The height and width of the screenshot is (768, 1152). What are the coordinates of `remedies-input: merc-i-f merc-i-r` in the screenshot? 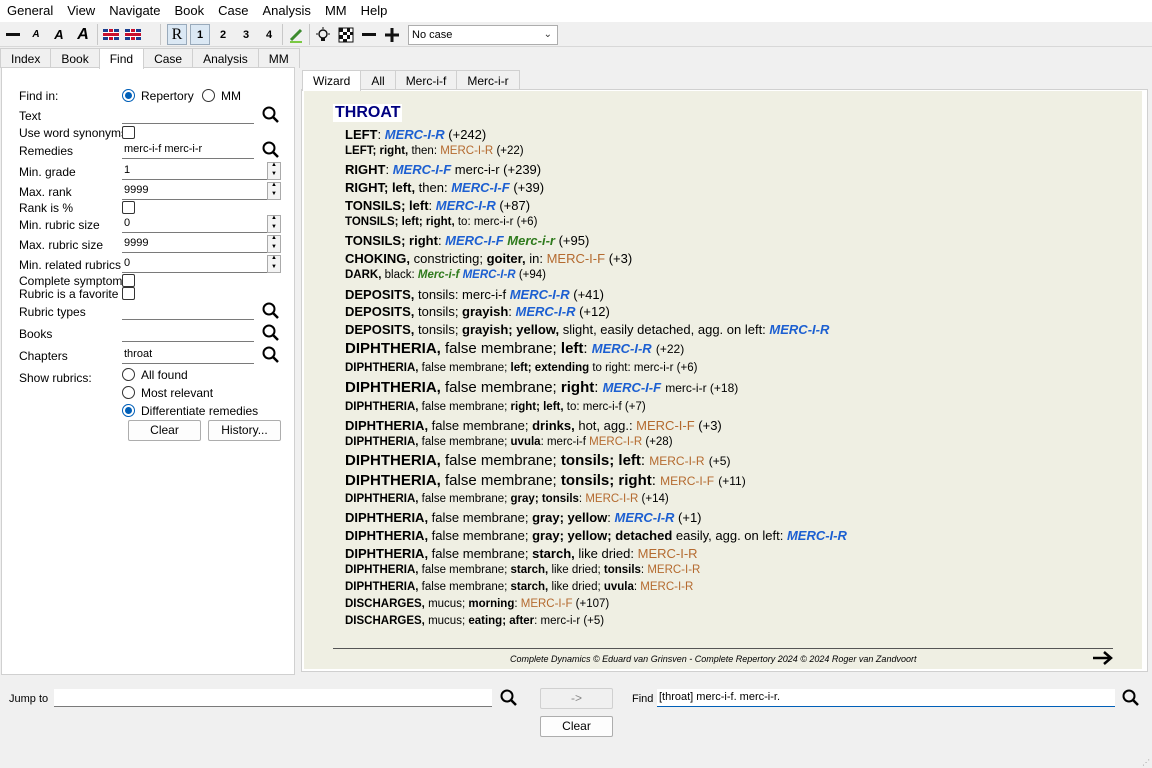 It's located at (188, 150).